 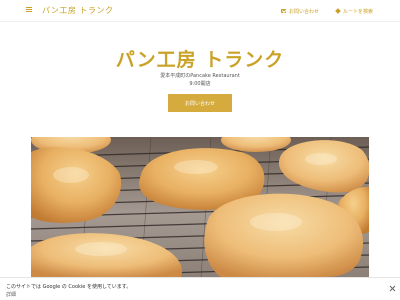 I want to click on page-title: パン工房 トランク, so click(x=200, y=60).